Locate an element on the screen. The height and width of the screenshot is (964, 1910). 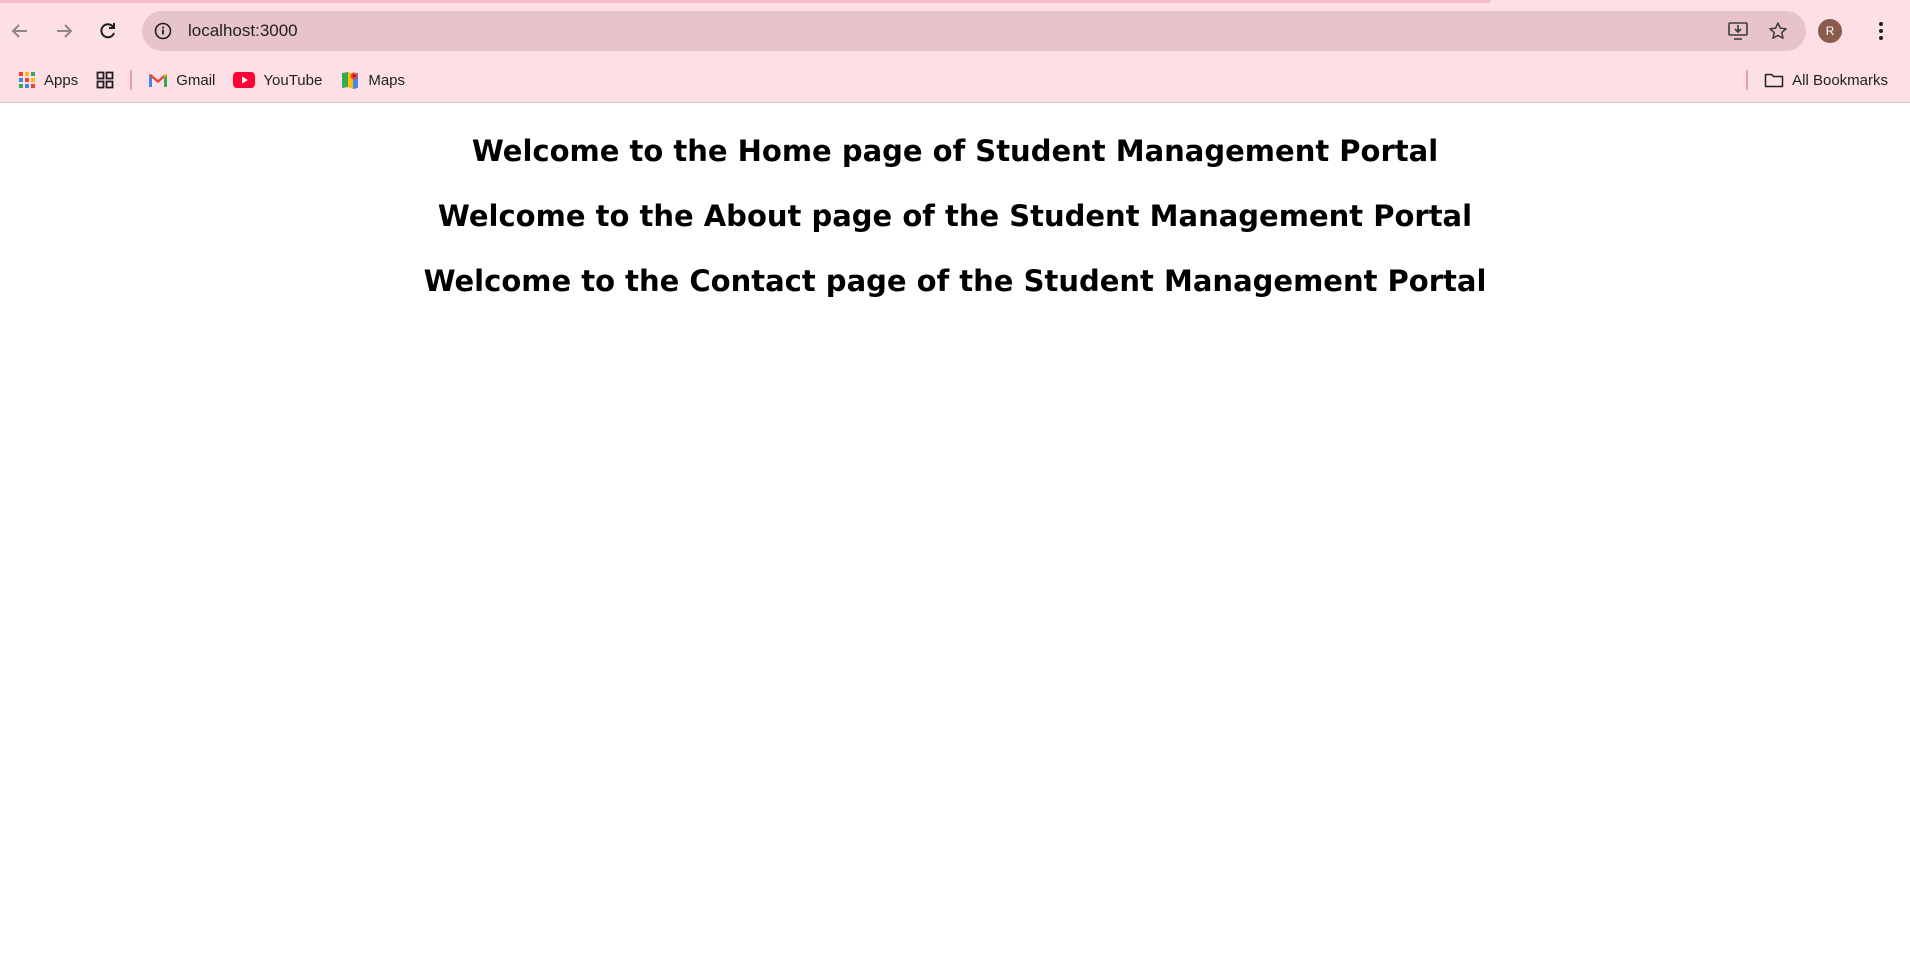
all-bookmarks-button: All Bookmarks is located at coordinates (1826, 80).